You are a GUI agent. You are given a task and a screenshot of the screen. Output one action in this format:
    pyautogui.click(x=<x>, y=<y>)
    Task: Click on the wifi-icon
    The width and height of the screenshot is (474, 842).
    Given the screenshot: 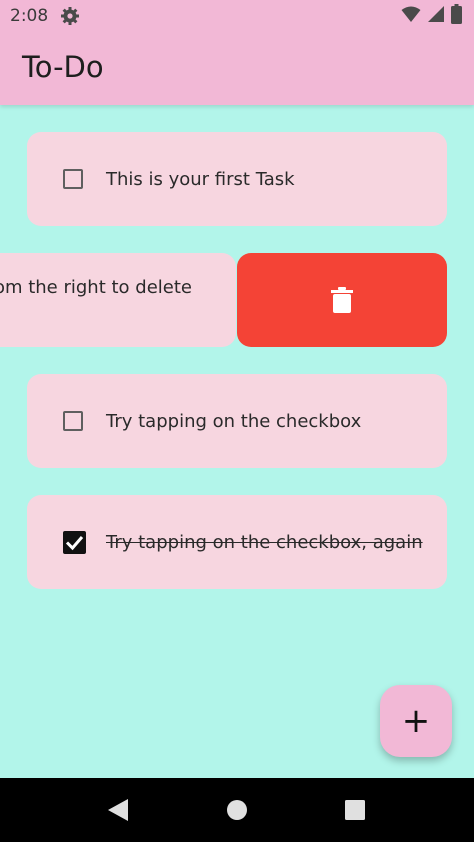 What is the action you would take?
    pyautogui.click(x=411, y=16)
    